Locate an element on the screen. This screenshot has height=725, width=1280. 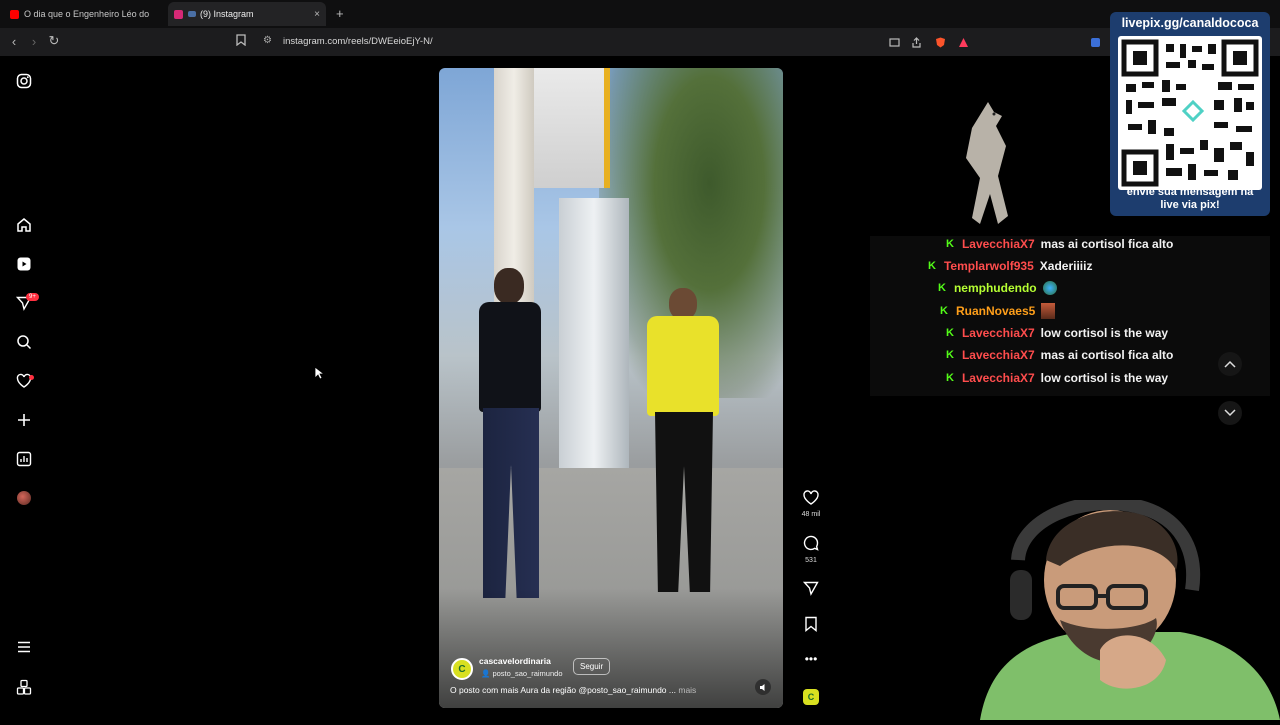
brave-shield-icon is located at coordinates (940, 41).